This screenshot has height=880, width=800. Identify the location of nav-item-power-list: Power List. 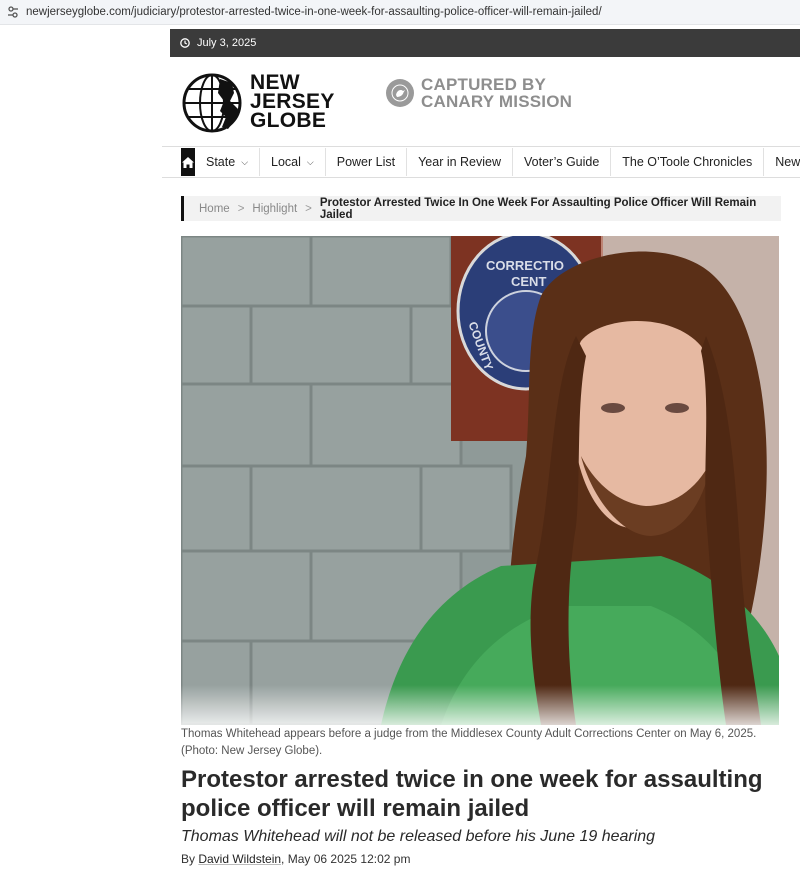
(367, 162).